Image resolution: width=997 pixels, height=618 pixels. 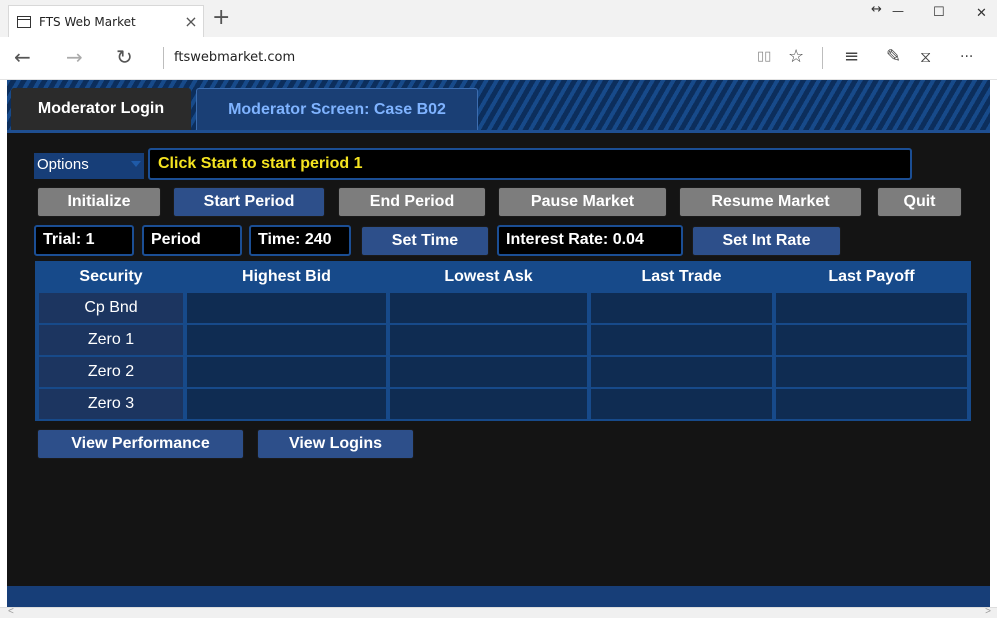 What do you see at coordinates (124, 57) in the screenshot?
I see `refresh-icon: ↻` at bounding box center [124, 57].